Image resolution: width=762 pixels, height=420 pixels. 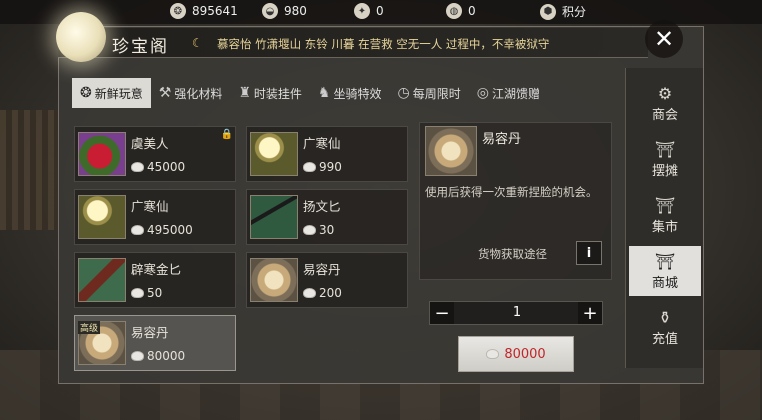 I want to click on shop-item: 易容丹 200, so click(x=327, y=280).